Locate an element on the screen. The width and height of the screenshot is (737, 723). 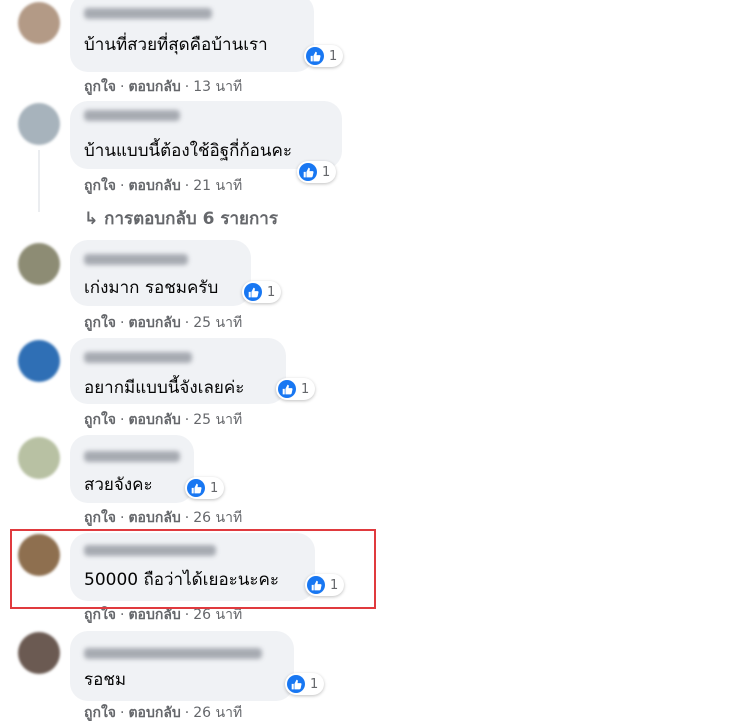
view-replies-link: ↳ การตอบกลับ 6 รายการ is located at coordinates (181, 218).